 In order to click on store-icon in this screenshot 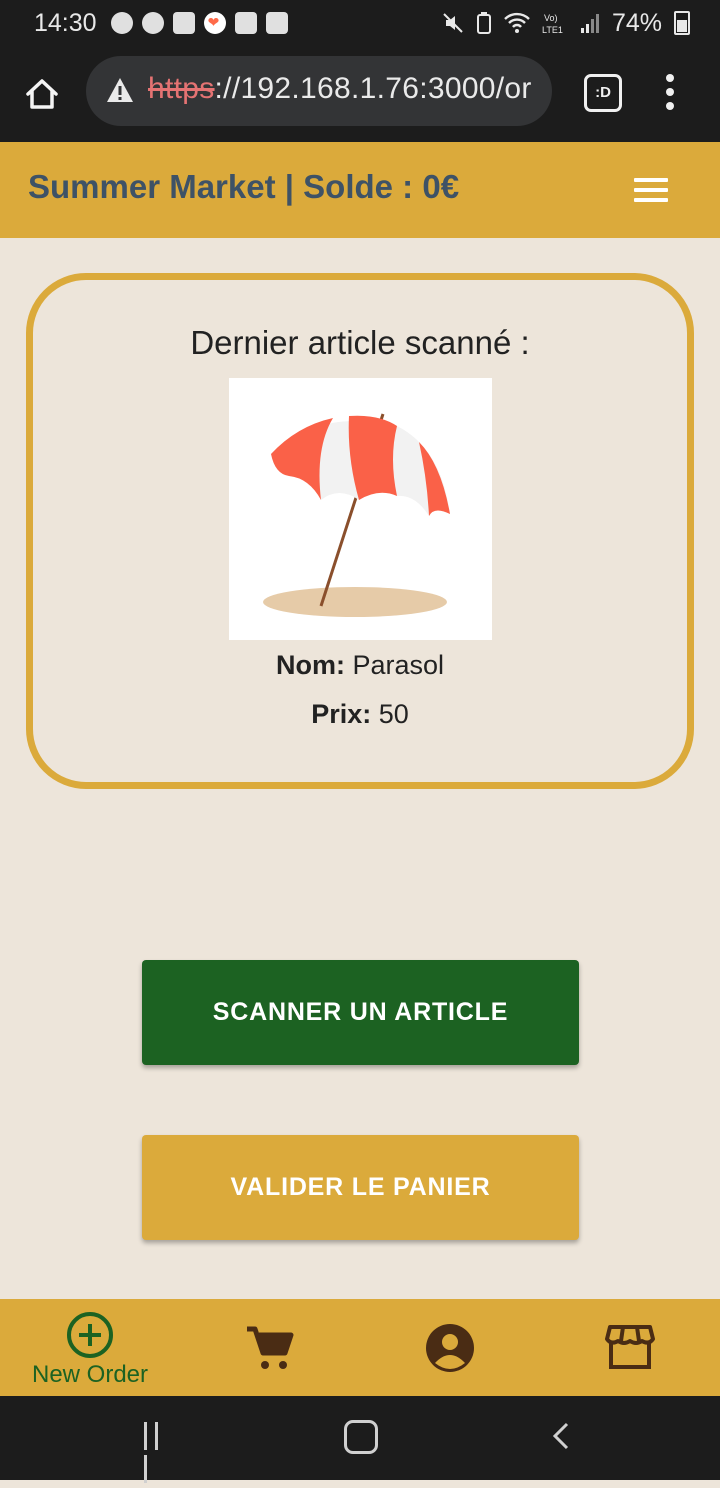, I will do `click(630, 1347)`.